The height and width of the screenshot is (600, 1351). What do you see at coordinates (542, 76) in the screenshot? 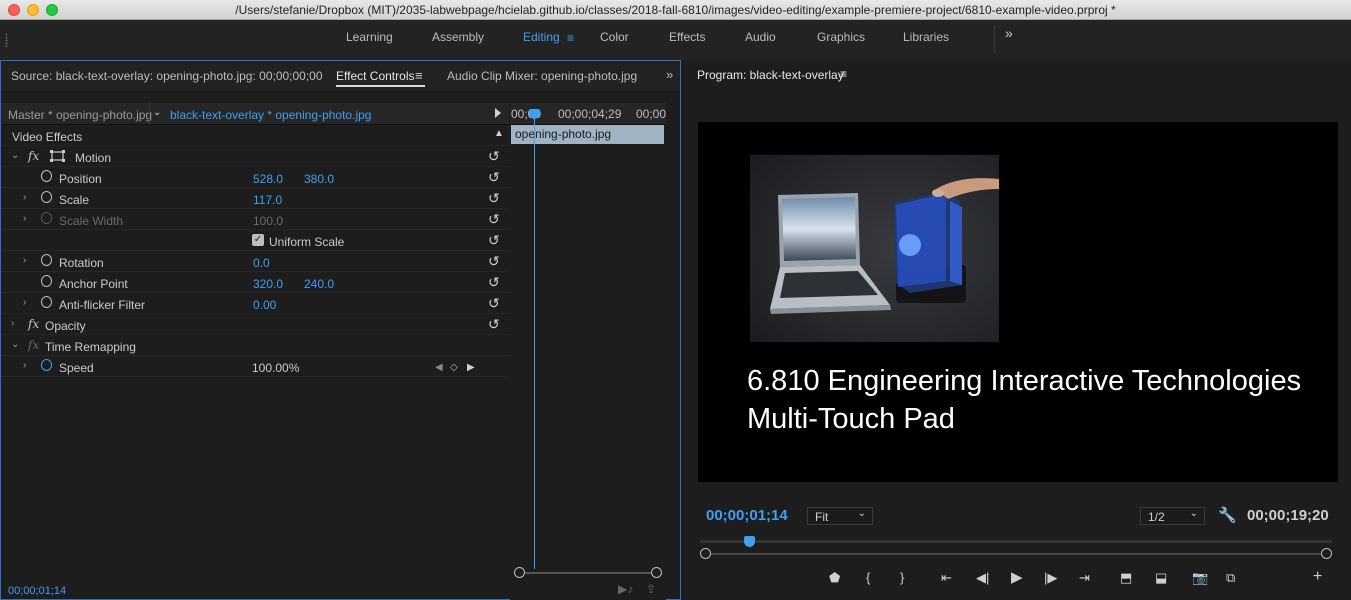
I see `tab-audio-clip-mixer: Audio Clip Mixer: opening-photo.jpg` at bounding box center [542, 76].